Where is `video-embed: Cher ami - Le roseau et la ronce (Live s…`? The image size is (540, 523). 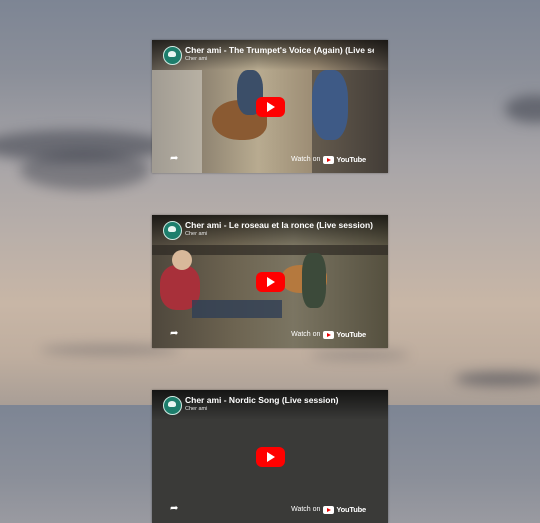 video-embed: Cher ami - Le roseau et la ronce (Live s… is located at coordinates (270, 281).